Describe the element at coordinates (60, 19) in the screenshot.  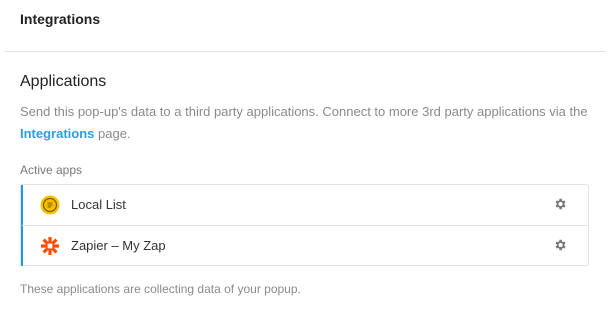
I see `panel-title: Integrations` at that location.